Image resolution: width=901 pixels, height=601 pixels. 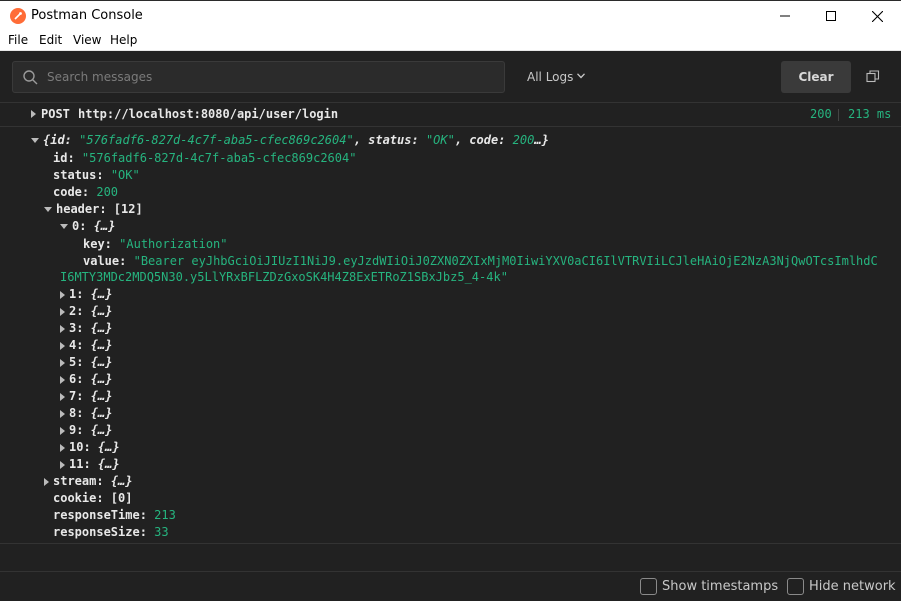 What do you see at coordinates (76, 294) in the screenshot?
I see `field-key: 1:` at bounding box center [76, 294].